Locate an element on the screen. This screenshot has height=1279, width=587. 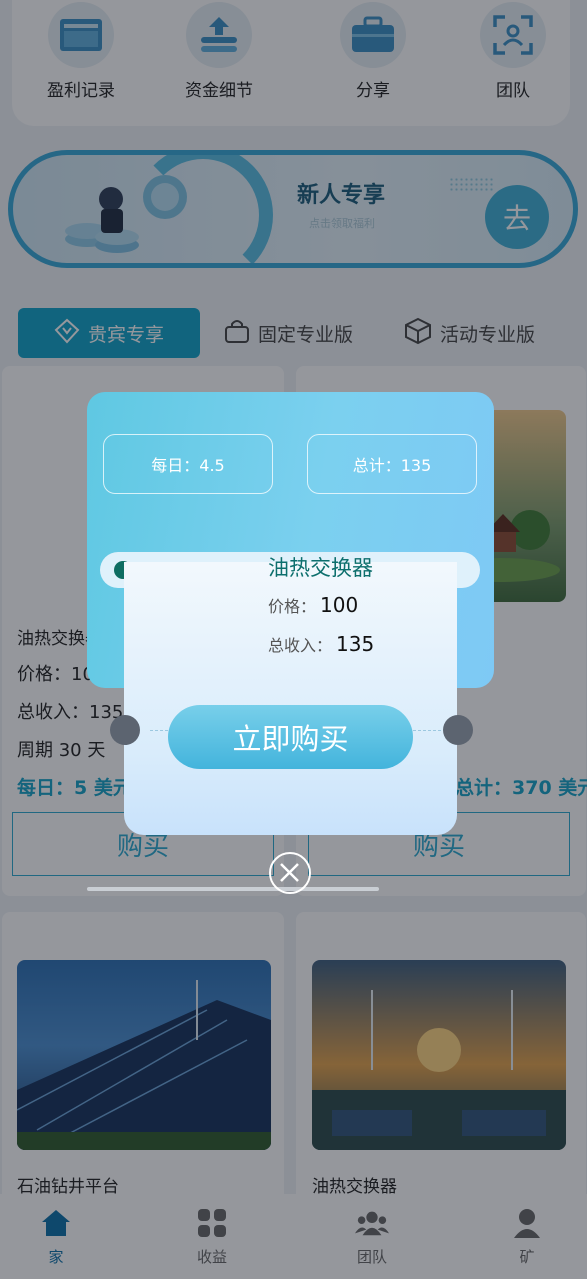
modal-income-label: 总收入： is located at coordinates (300, 645).